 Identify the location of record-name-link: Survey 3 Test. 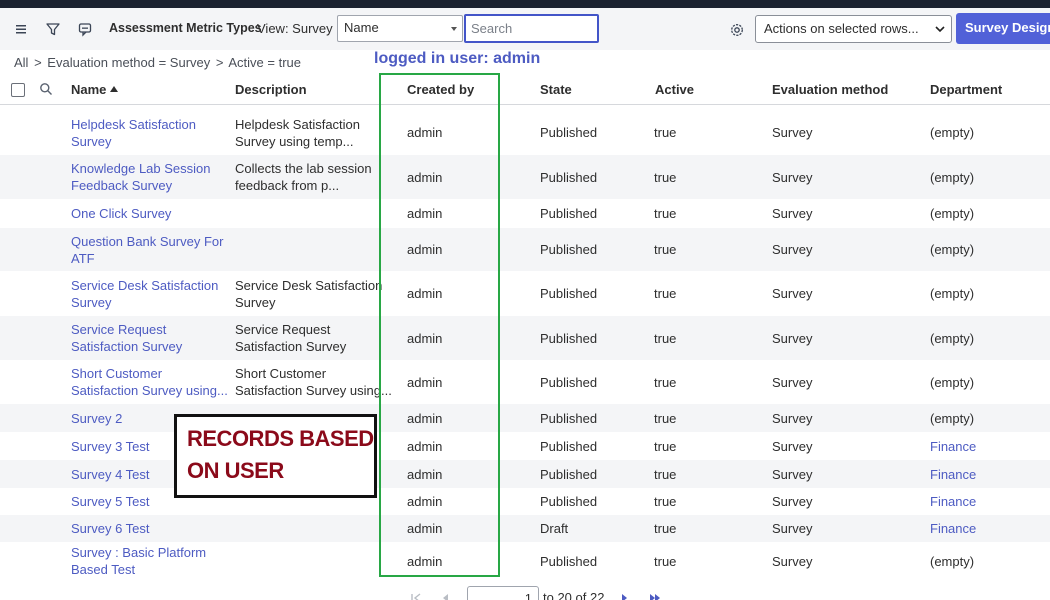
(110, 446).